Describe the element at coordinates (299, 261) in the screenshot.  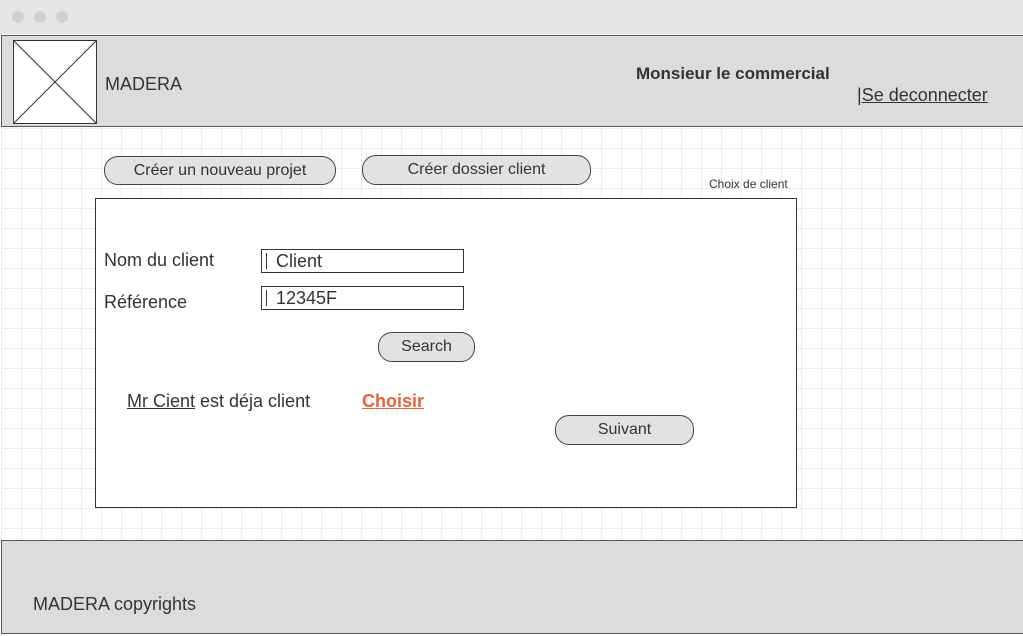
I see `client-name-value: Client` at that location.